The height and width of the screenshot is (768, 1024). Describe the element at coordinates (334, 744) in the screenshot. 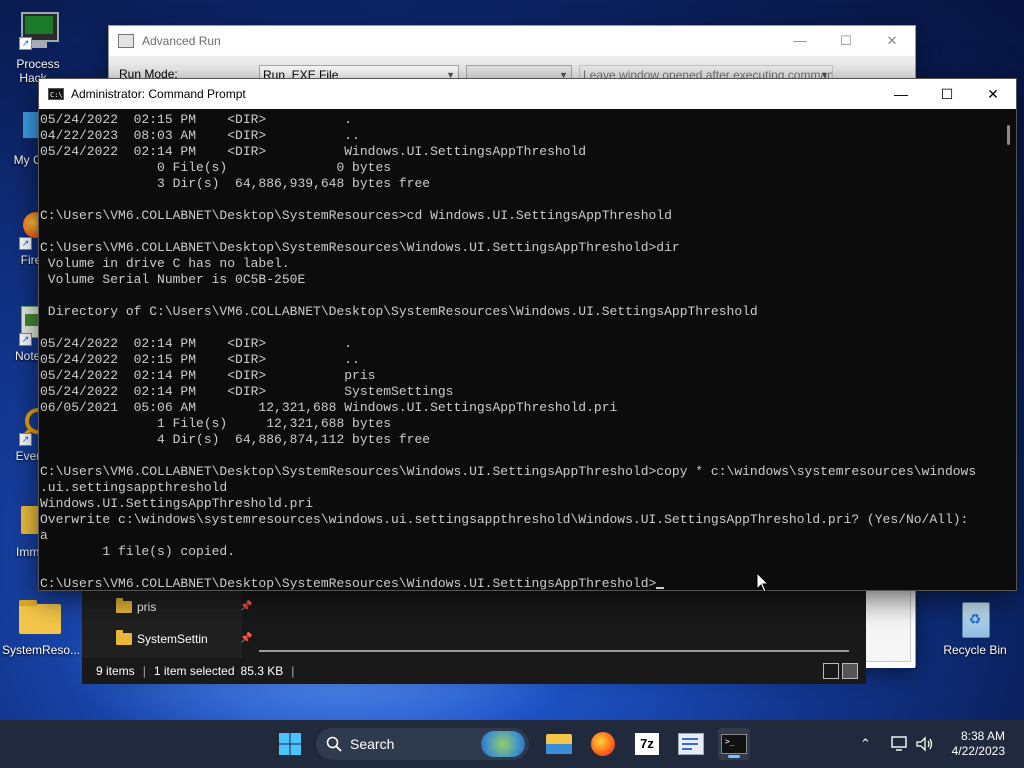

I see `search-icon` at that location.